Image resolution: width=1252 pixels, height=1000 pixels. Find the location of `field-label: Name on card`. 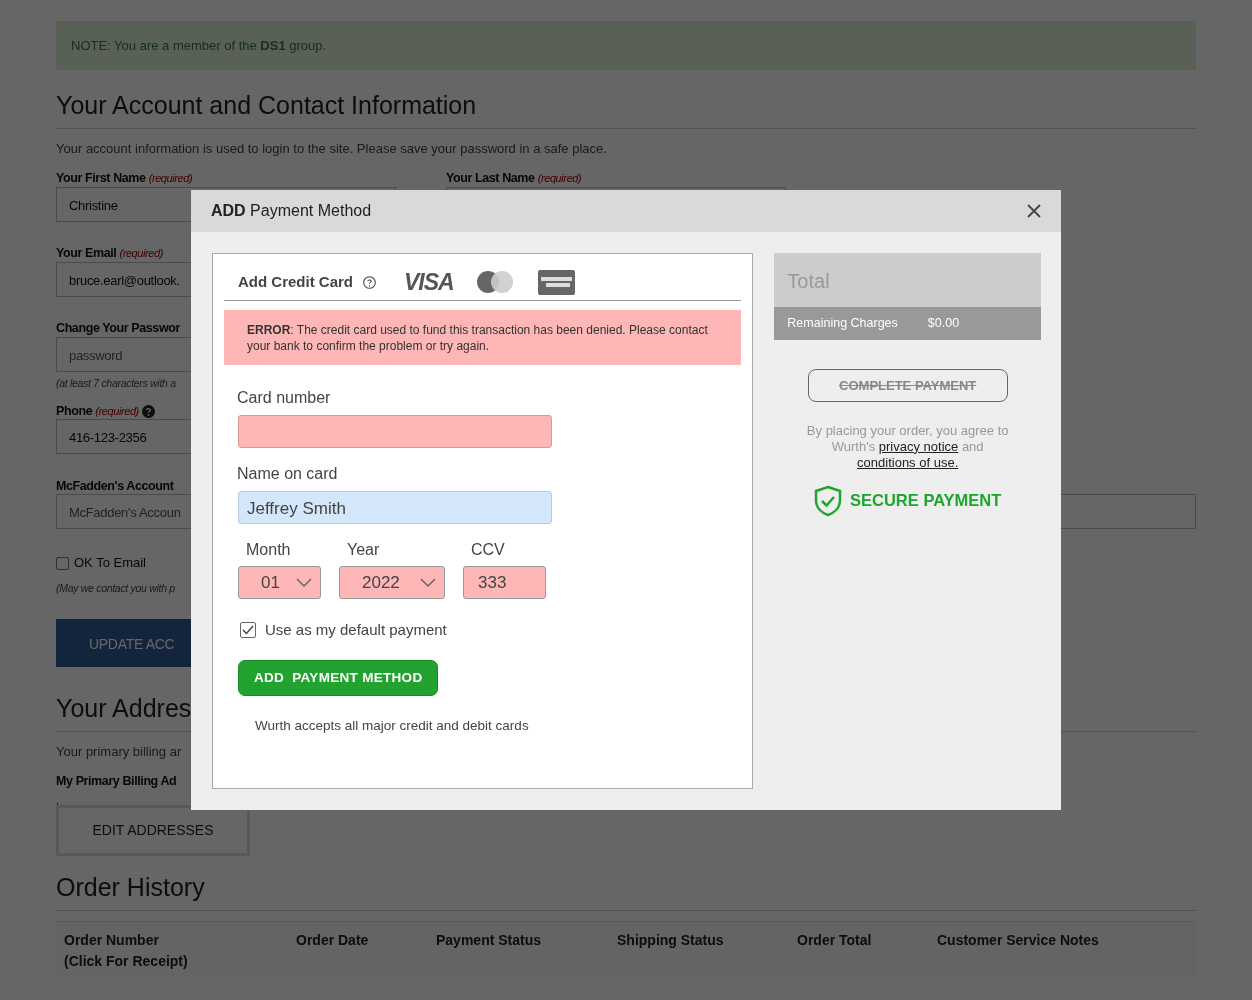

field-label: Name on card is located at coordinates (288, 474).